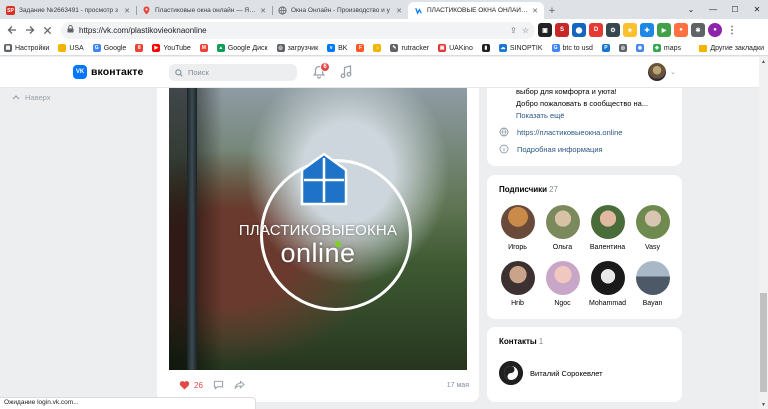 The image size is (768, 409). Describe the element at coordinates (731, 48) in the screenshot. I see `other-bookmarks: Другие закладки` at that location.